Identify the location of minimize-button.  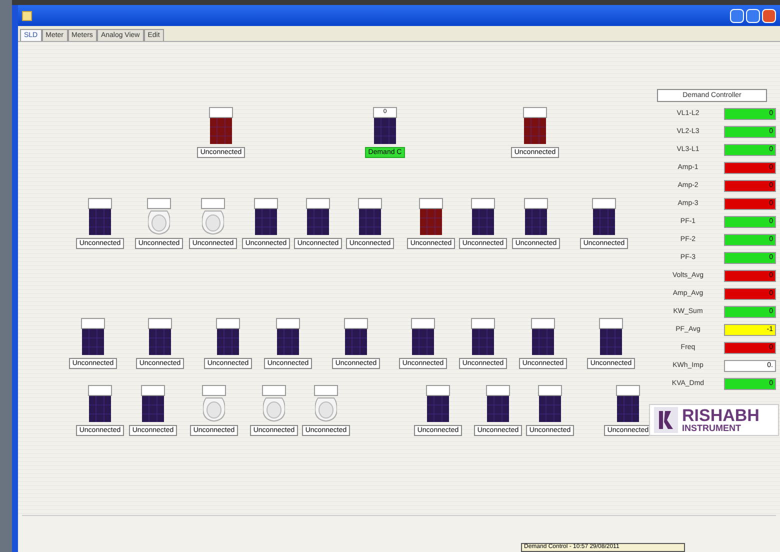
(737, 15).